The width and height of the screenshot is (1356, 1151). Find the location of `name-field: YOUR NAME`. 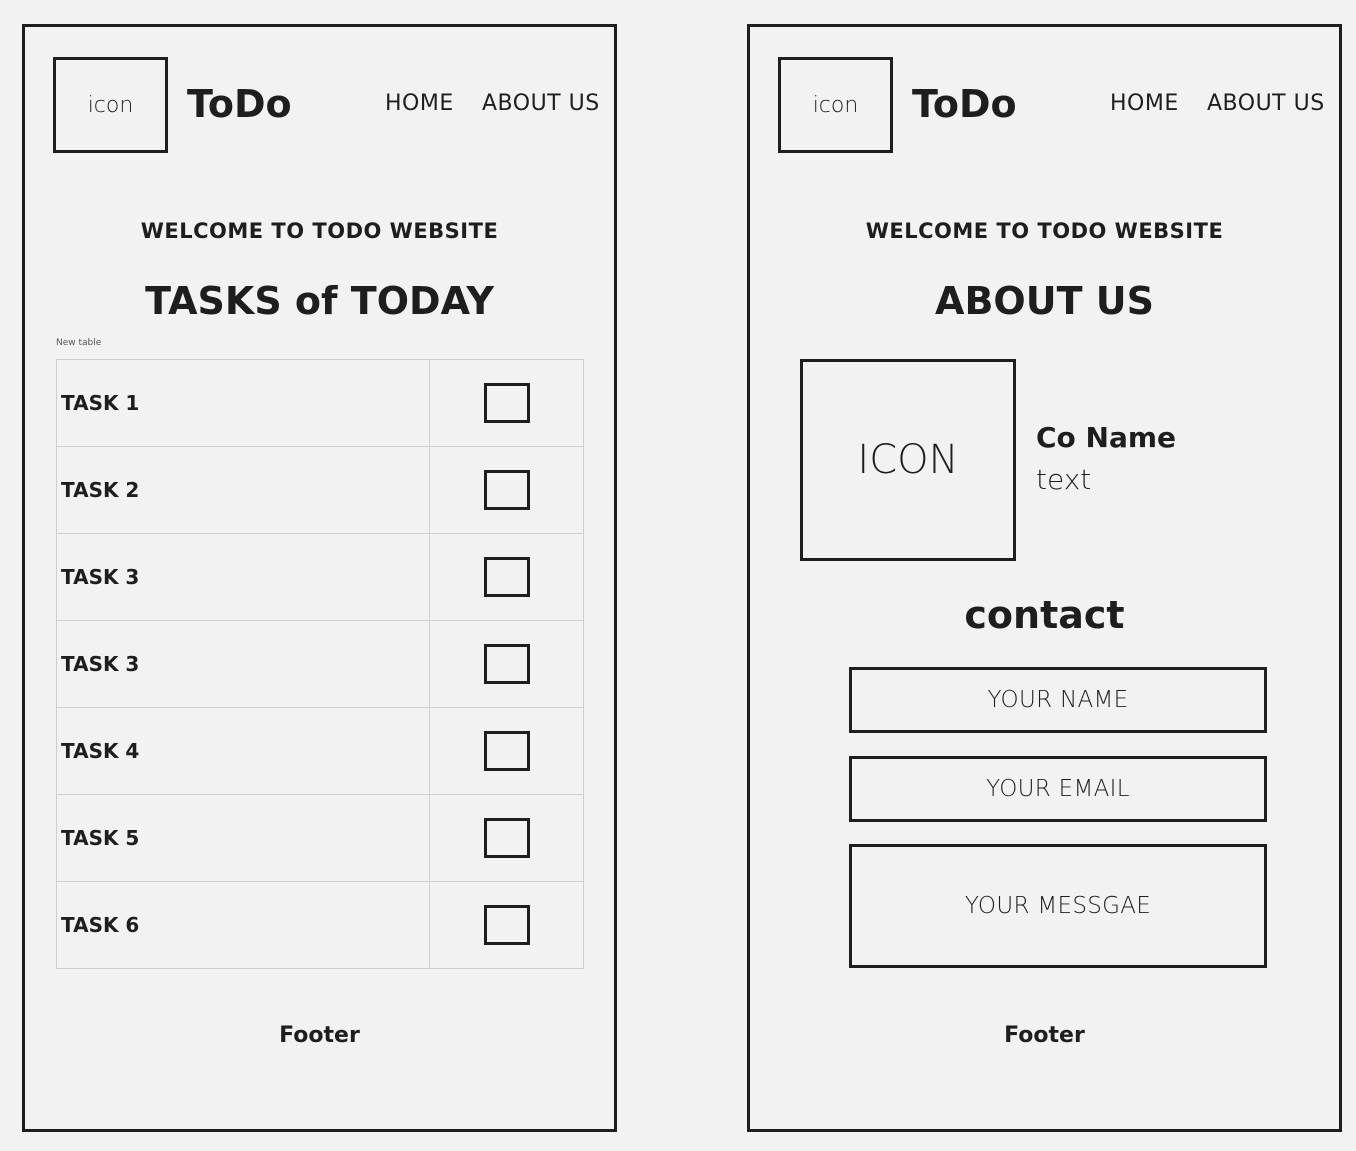

name-field: YOUR NAME is located at coordinates (1058, 700).